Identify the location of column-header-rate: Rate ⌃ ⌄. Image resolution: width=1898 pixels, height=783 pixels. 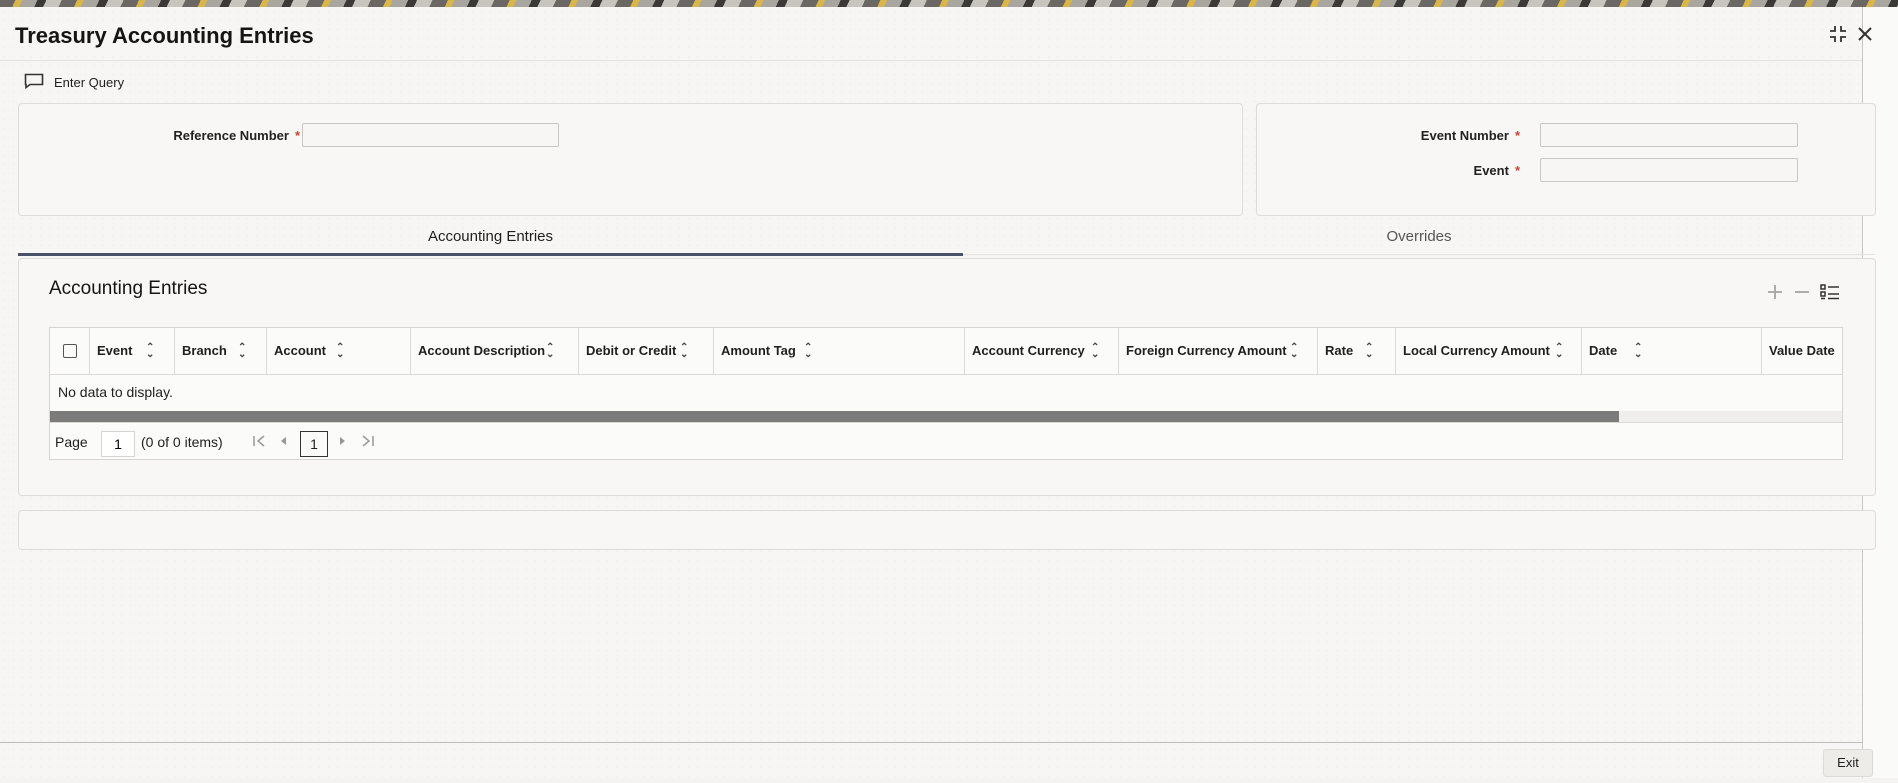
(1356, 351).